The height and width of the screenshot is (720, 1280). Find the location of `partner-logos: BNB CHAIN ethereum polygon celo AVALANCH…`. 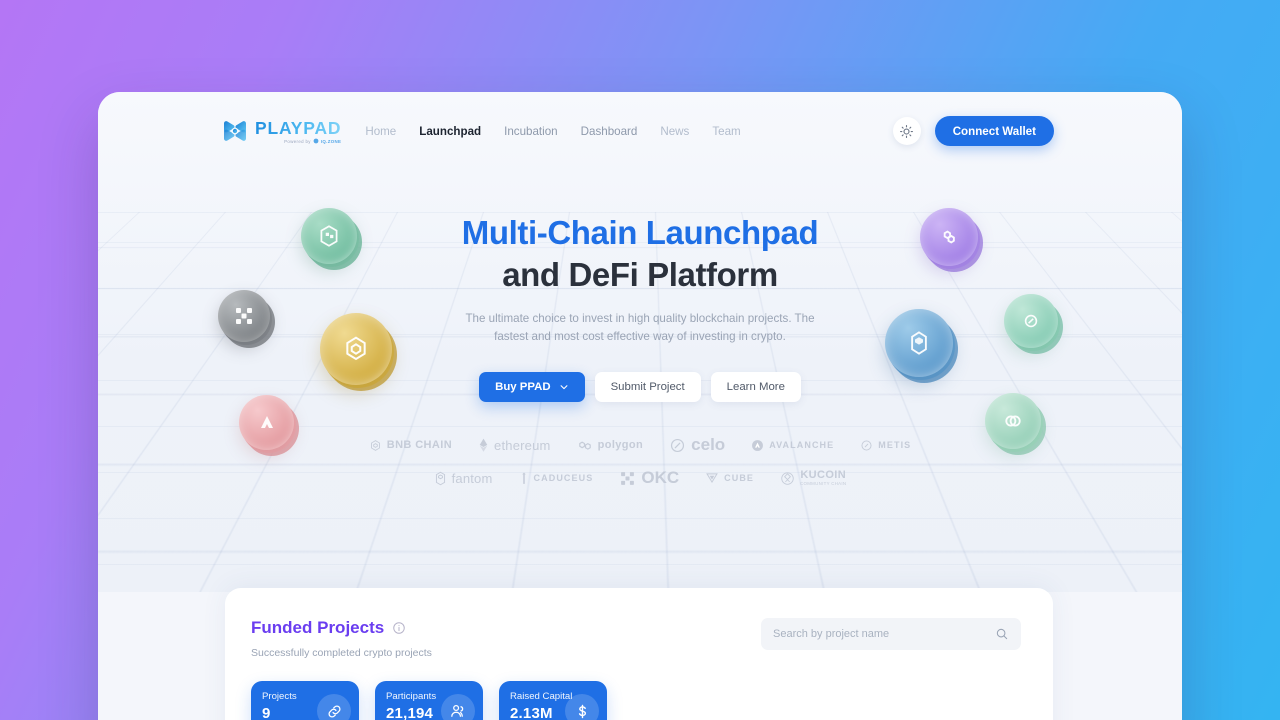

partner-logos: BNB CHAIN ethereum polygon celo AVALANCH… is located at coordinates (640, 461).